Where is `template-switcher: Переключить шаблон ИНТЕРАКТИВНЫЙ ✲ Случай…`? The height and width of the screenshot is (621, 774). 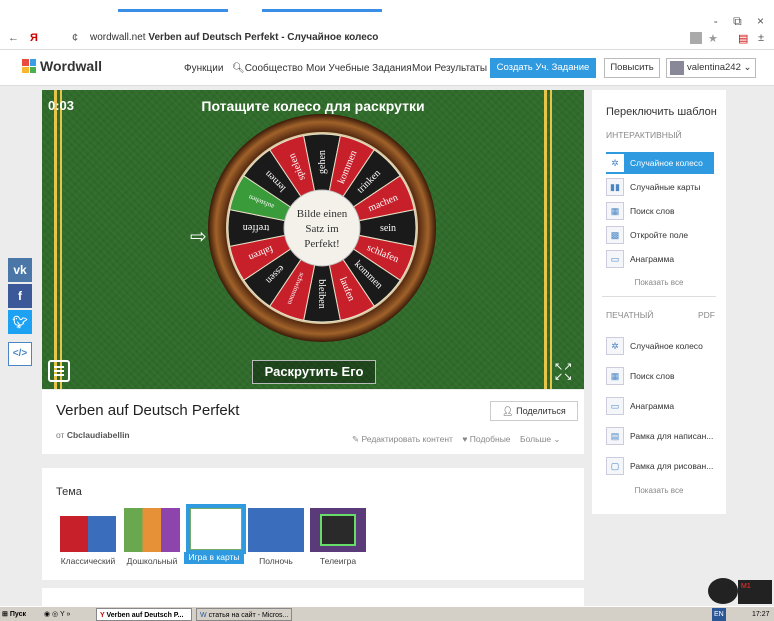 template-switcher: Переключить шаблон ИНТЕРАКТИВНЫЙ ✲ Случай… is located at coordinates (659, 302).